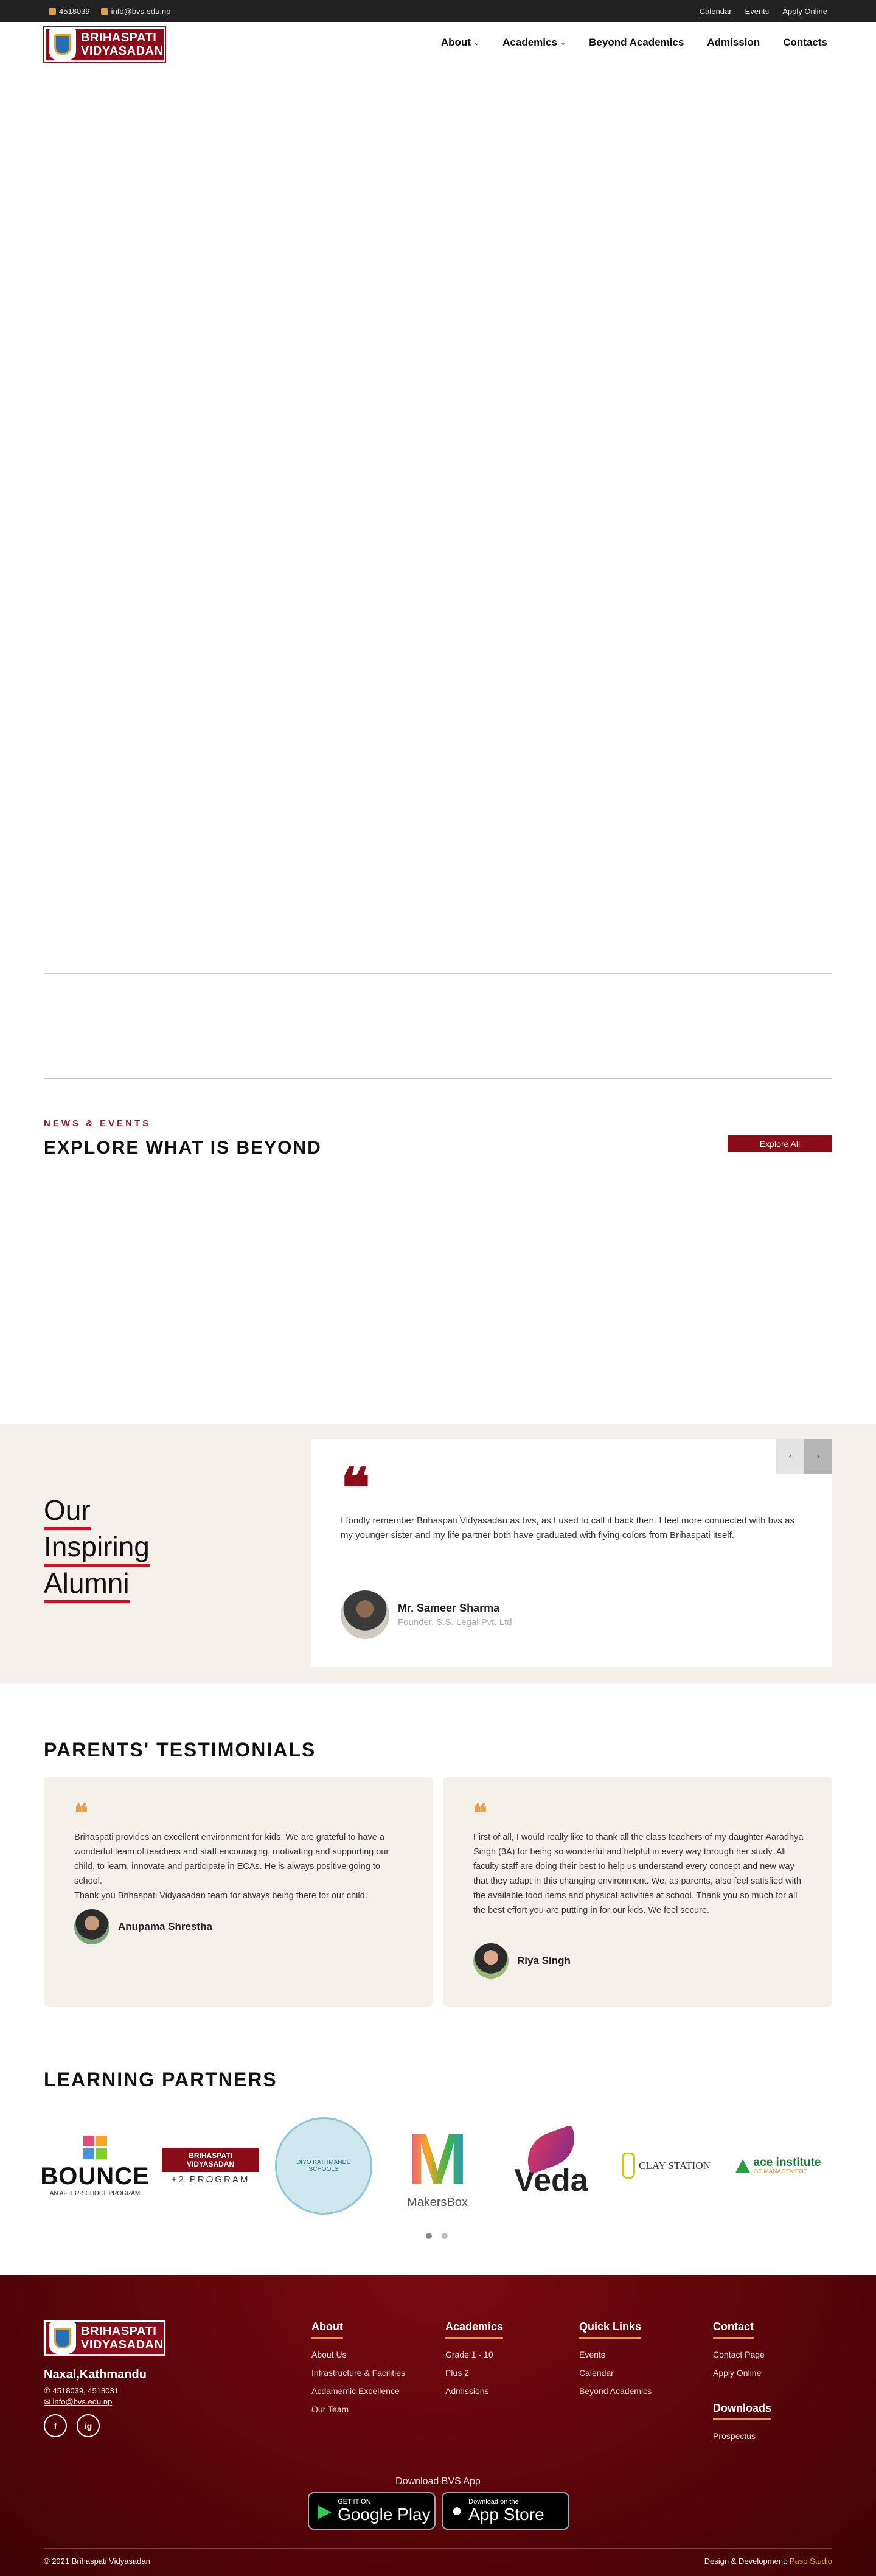 The image size is (876, 2576). Describe the element at coordinates (74, 11) in the screenshot. I see `phone-link: 4518039` at that location.